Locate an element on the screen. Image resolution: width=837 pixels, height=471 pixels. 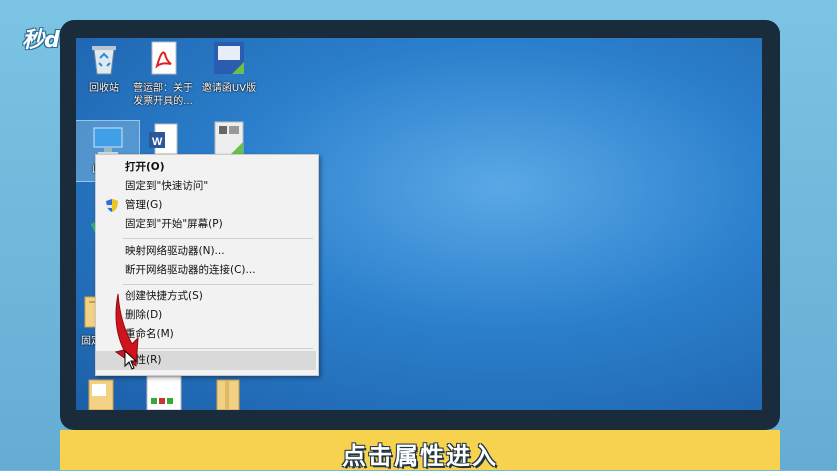
desktop-icon-recycle-bin: 回收站 is located at coordinates (106, 67).